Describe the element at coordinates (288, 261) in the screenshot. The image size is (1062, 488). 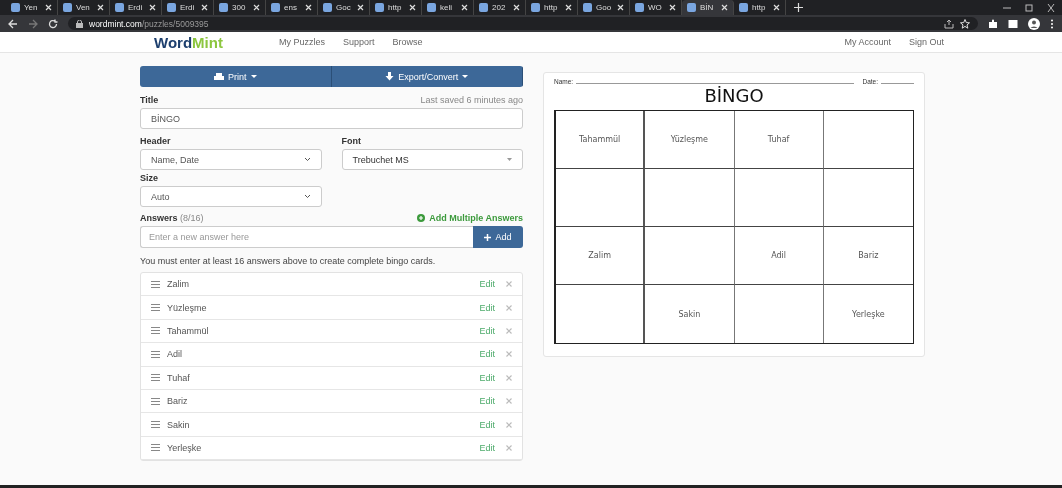
I see `notice-text: You must enter at least 16 answers above to create complete bingo cards.` at that location.